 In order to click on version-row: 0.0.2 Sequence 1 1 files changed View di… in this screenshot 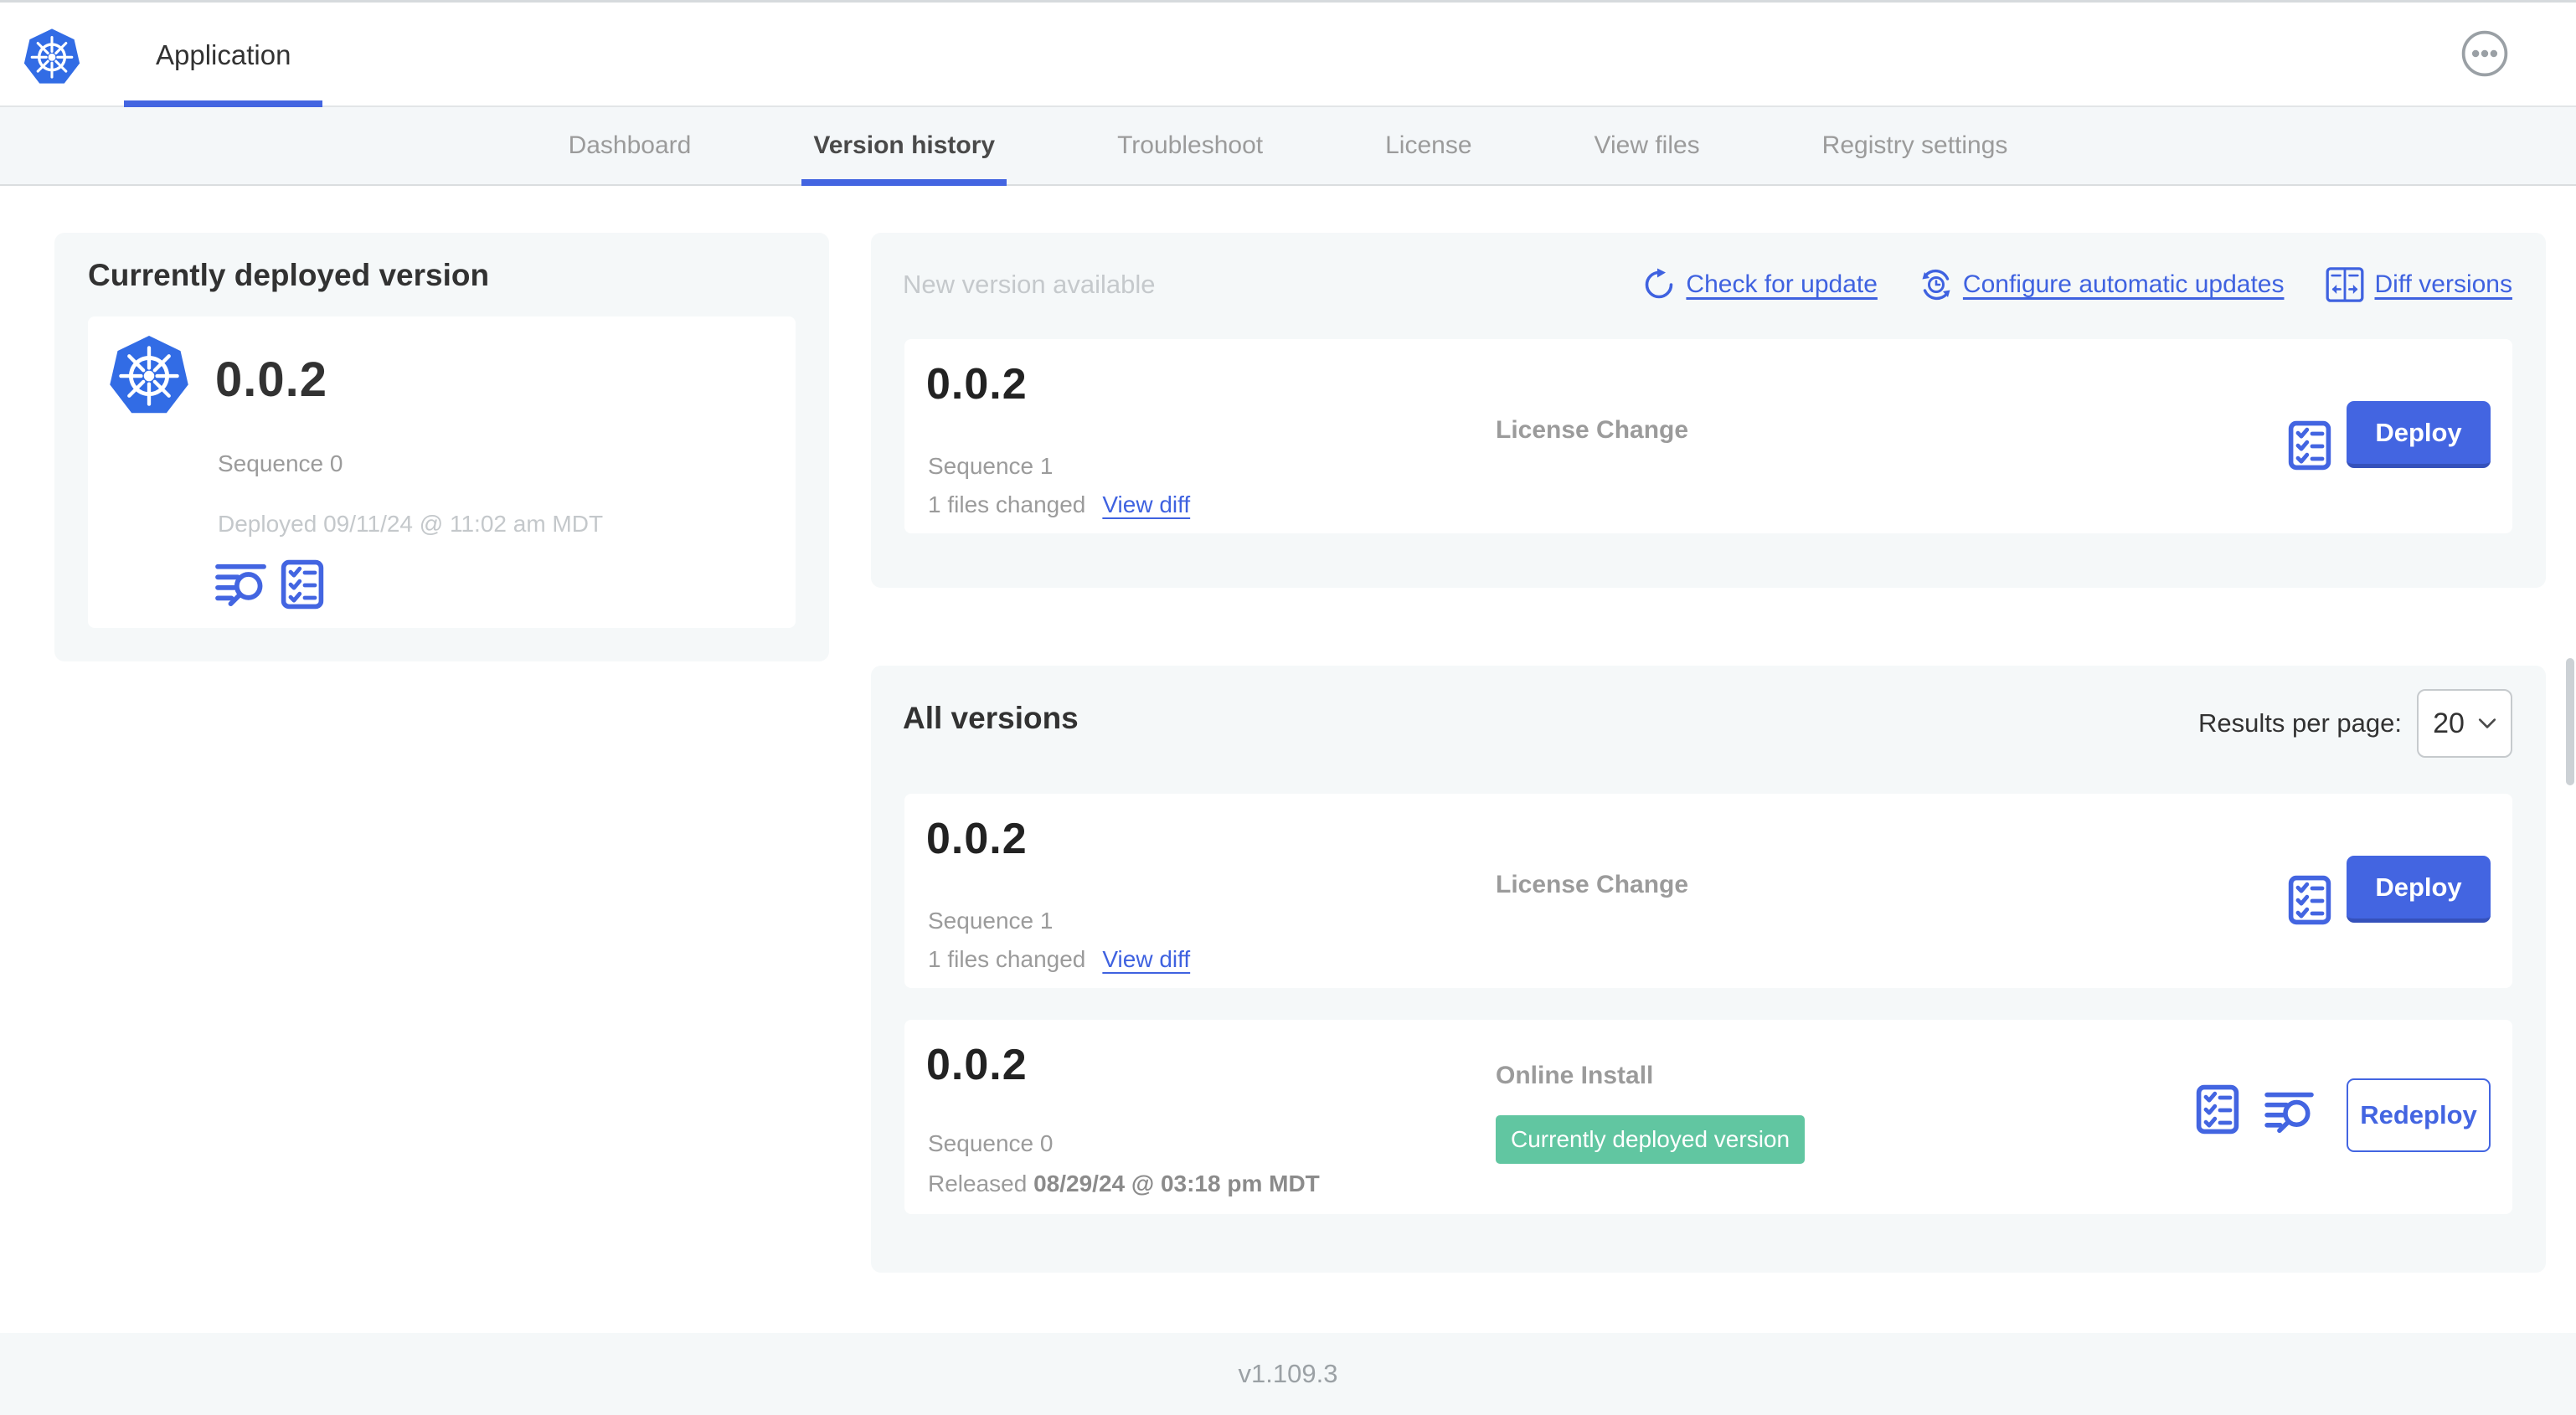, I will do `click(1708, 891)`.